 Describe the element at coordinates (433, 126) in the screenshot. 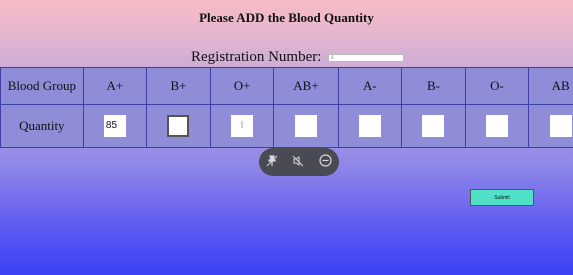

I see `quantity-input-b-neg` at that location.